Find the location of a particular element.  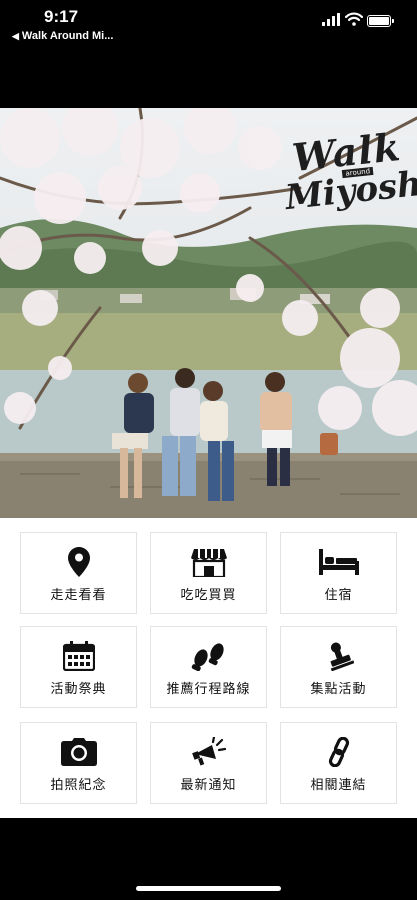

footprints-icon is located at coordinates (209, 656).